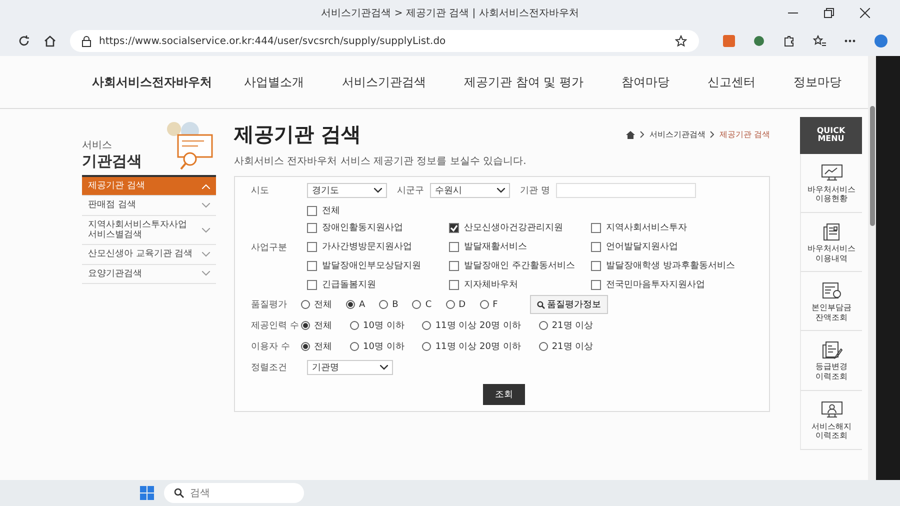 The width and height of the screenshot is (900, 506). What do you see at coordinates (331, 210) in the screenshot?
I see `checkbox-label: 전체` at bounding box center [331, 210].